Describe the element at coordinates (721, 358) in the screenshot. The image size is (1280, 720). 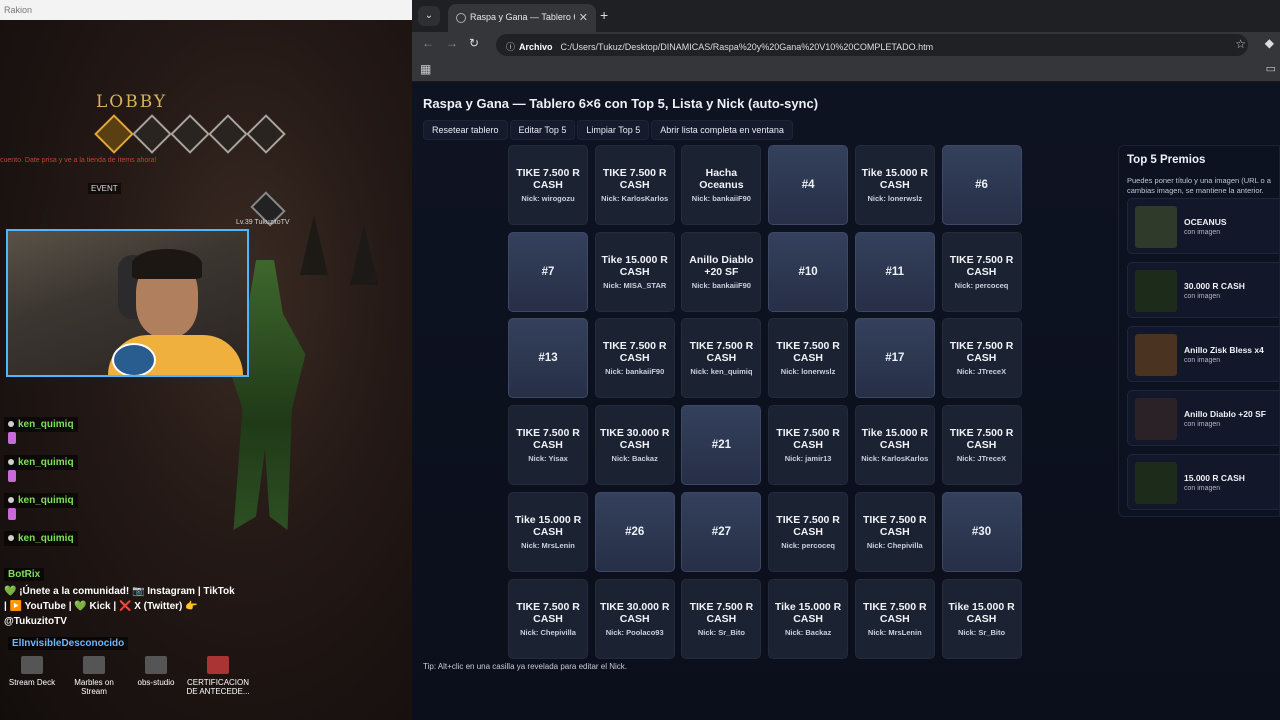
I see `board-cell-revealed: TIKE 7.500 R CASH Nick: ken_quimiq` at that location.